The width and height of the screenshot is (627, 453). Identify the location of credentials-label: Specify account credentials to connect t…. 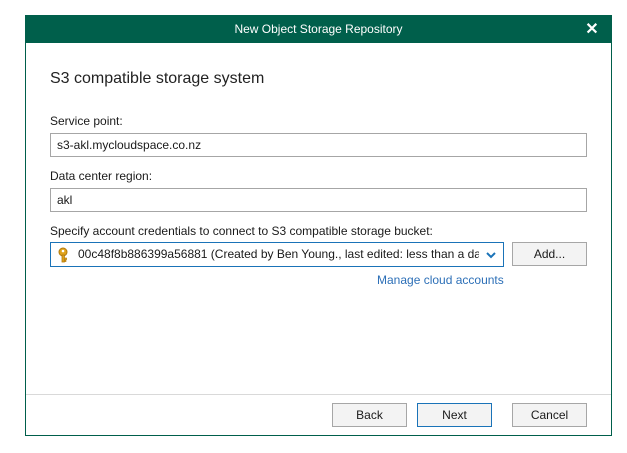
(241, 231).